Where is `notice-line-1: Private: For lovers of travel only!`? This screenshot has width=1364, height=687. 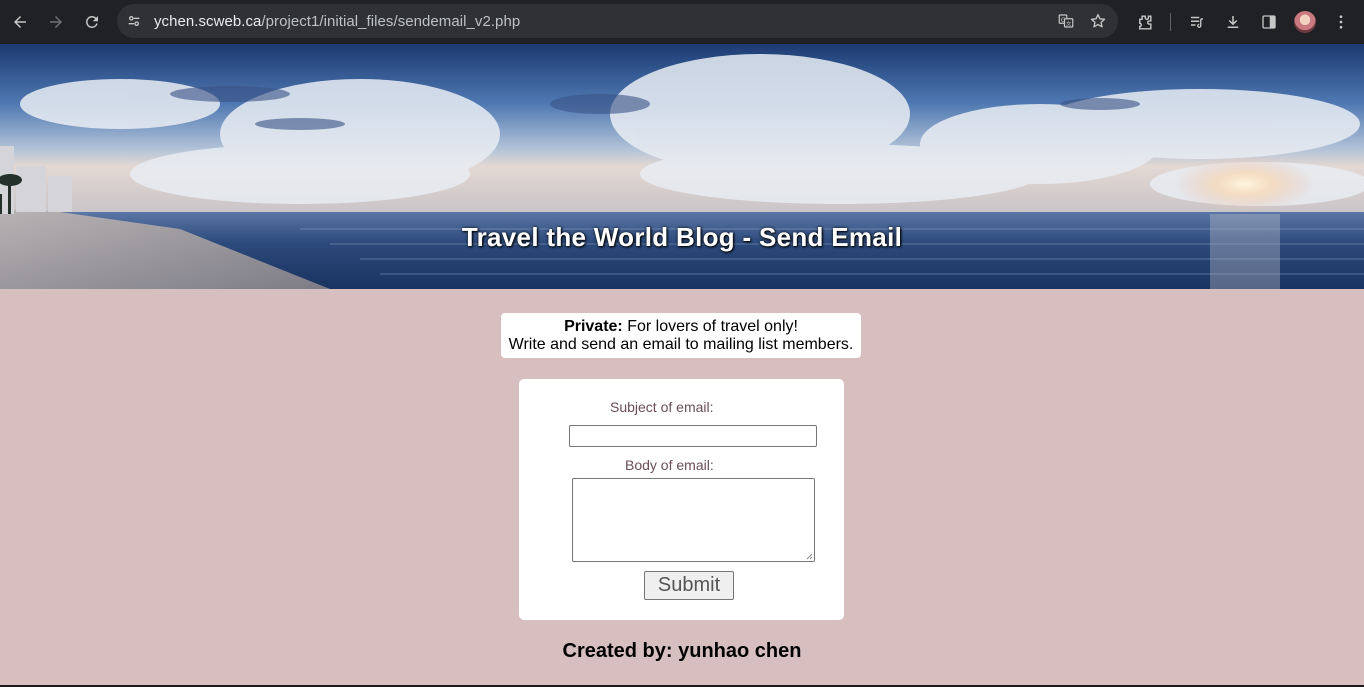 notice-line-1: Private: For lovers of travel only! is located at coordinates (681, 327).